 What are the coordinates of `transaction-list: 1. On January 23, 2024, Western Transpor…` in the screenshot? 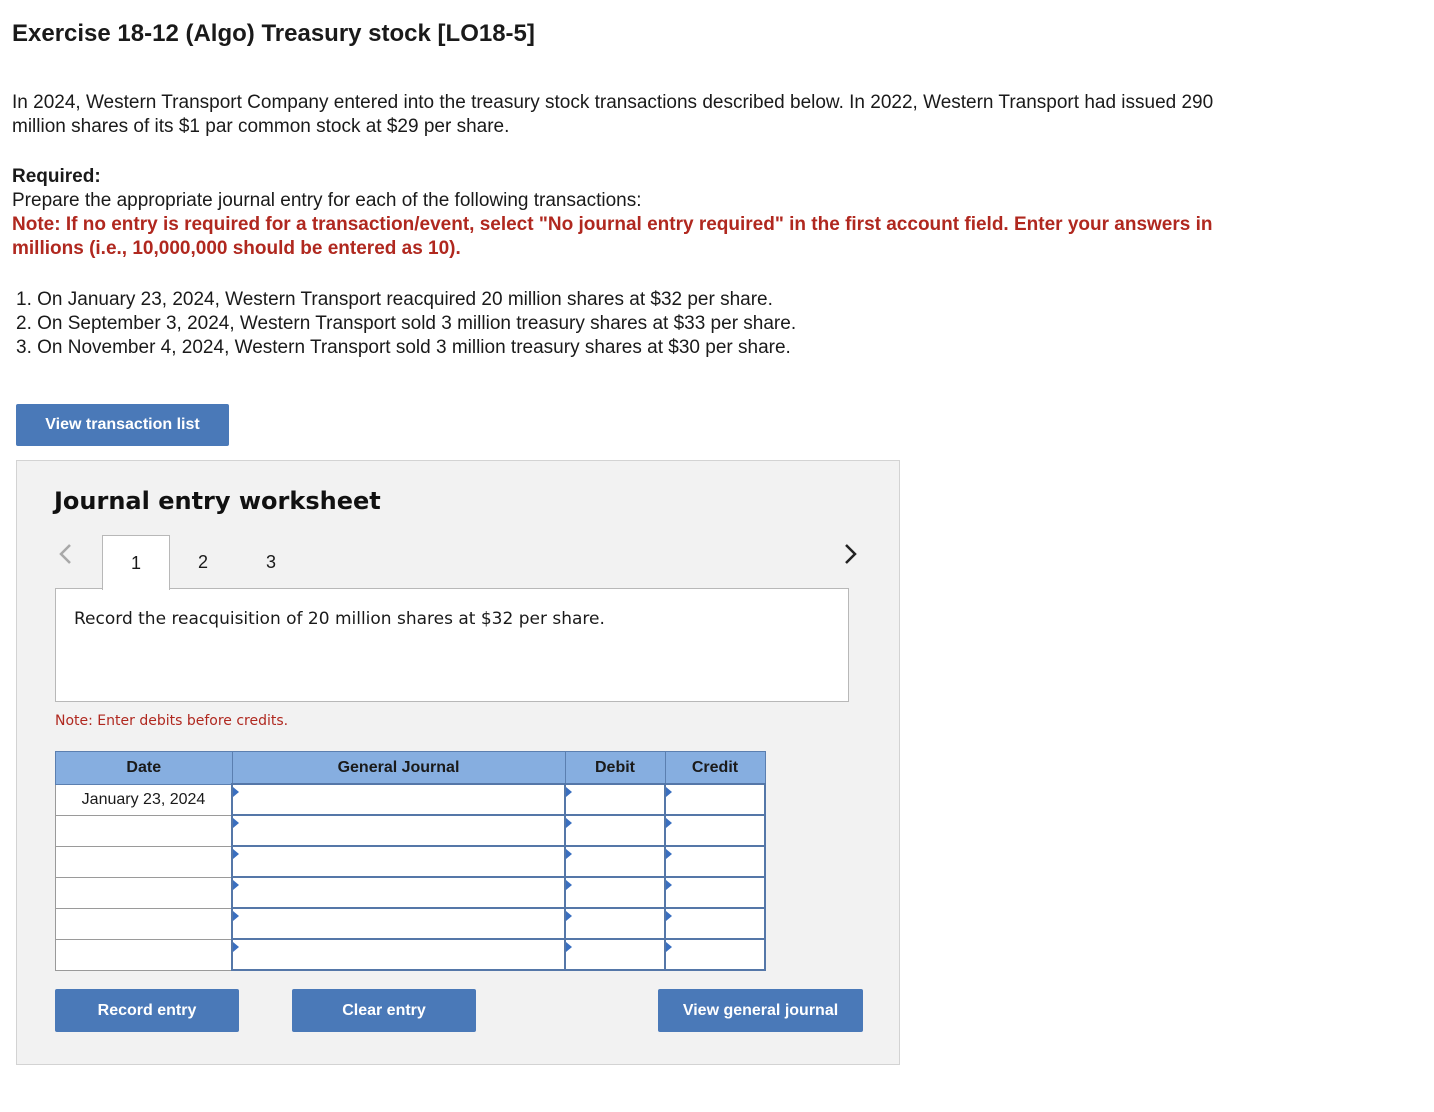 It's located at (406, 324).